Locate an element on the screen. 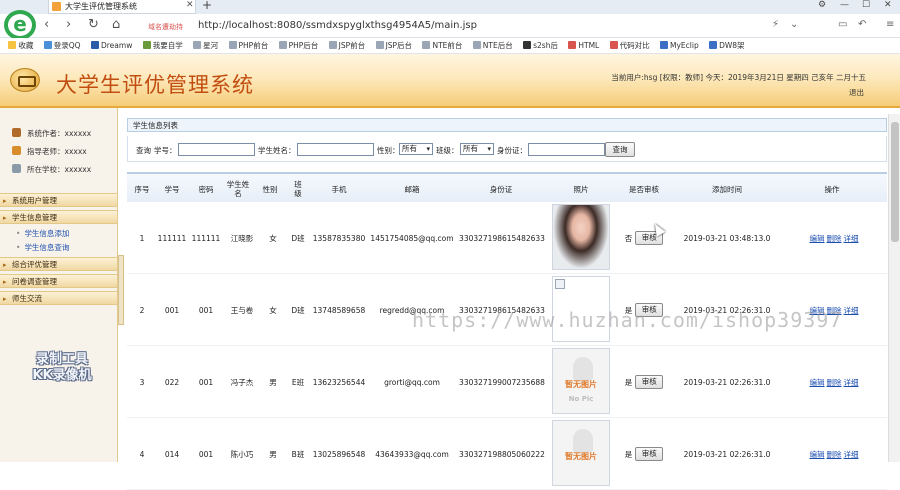 The image size is (900, 490). no-photo-en-text: No Pic is located at coordinates (581, 399).